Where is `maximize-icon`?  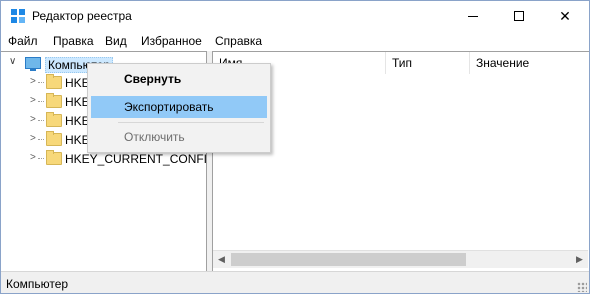
maximize-icon is located at coordinates (519, 16).